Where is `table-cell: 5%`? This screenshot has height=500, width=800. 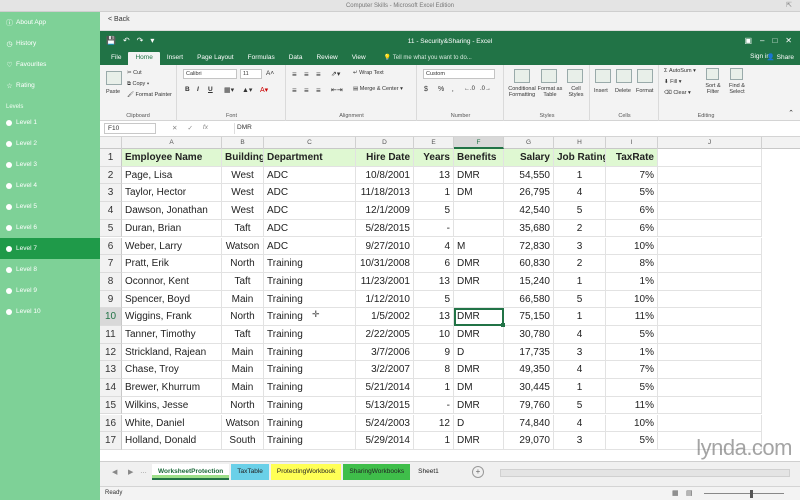 table-cell: 5% is located at coordinates (632, 388).